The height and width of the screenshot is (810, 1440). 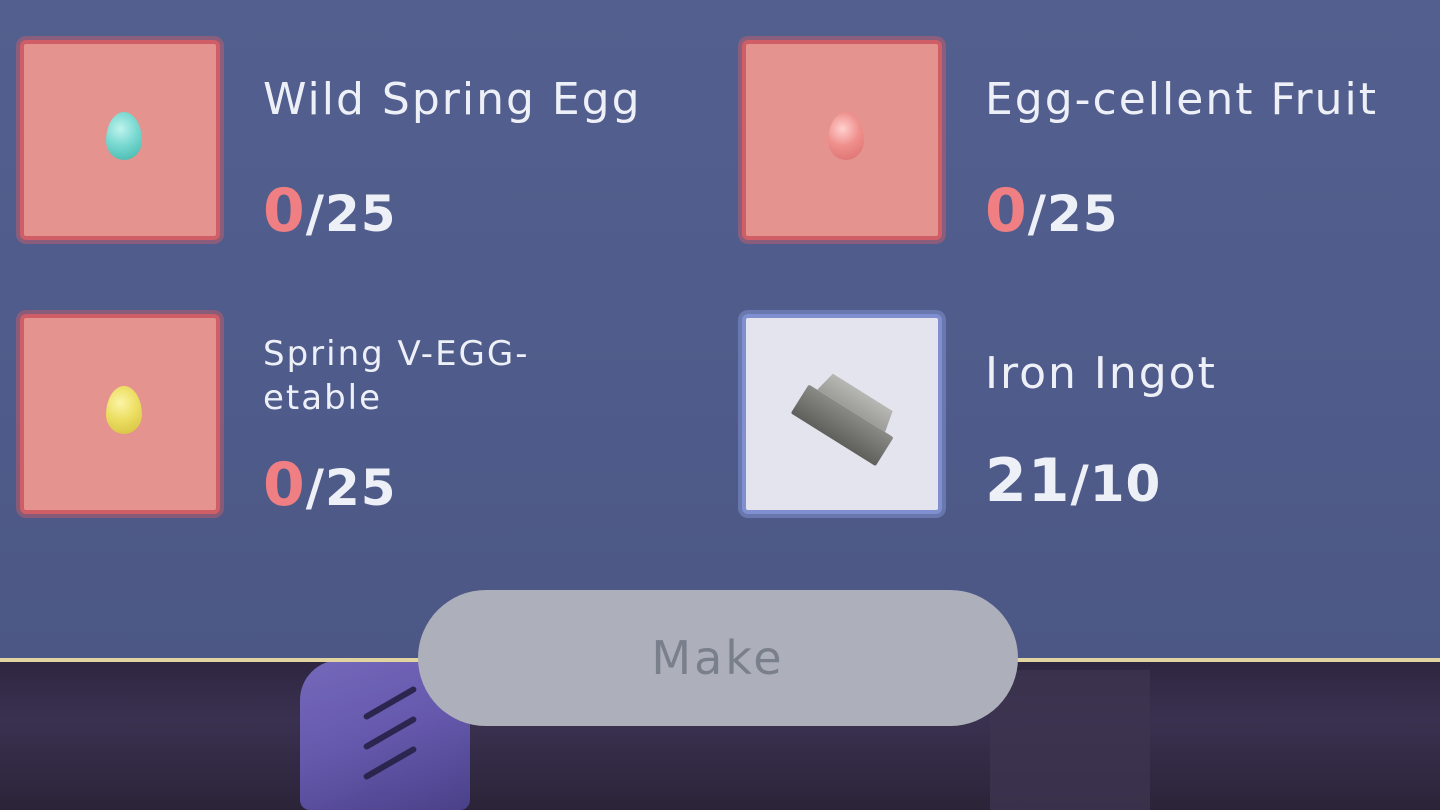 What do you see at coordinates (124, 410) in the screenshot?
I see `yellow-egg-icon` at bounding box center [124, 410].